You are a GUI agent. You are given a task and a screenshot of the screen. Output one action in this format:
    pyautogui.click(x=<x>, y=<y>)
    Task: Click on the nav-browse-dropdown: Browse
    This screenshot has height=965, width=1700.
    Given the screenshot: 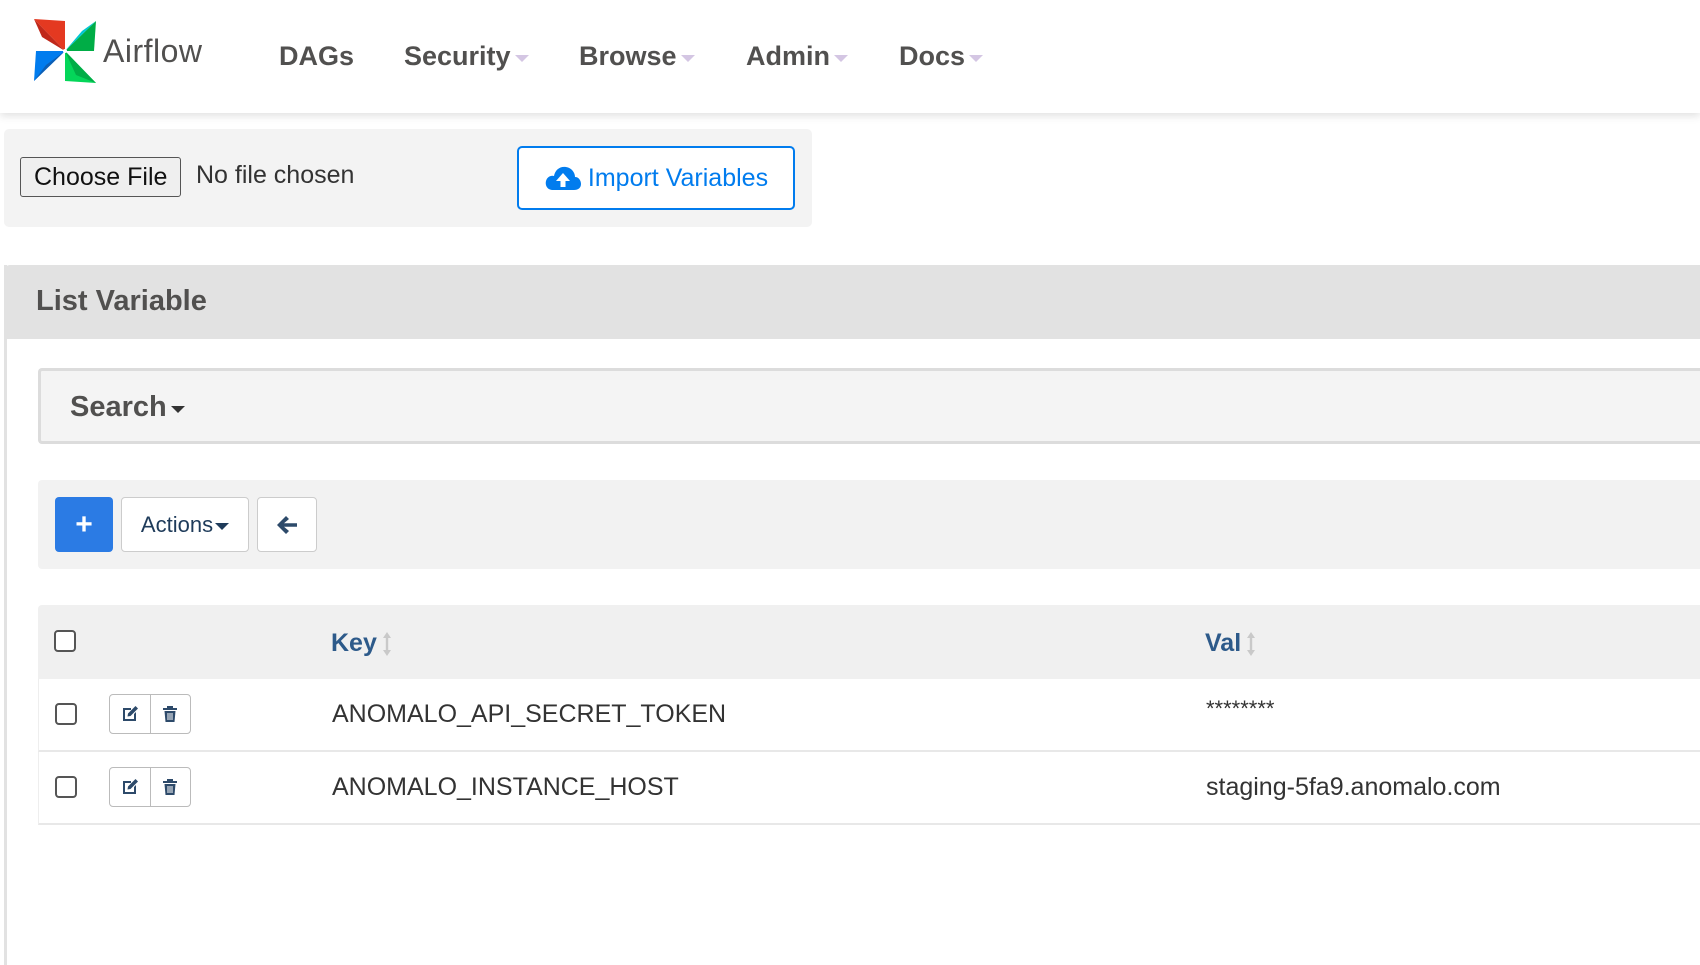 What is the action you would take?
    pyautogui.click(x=637, y=56)
    